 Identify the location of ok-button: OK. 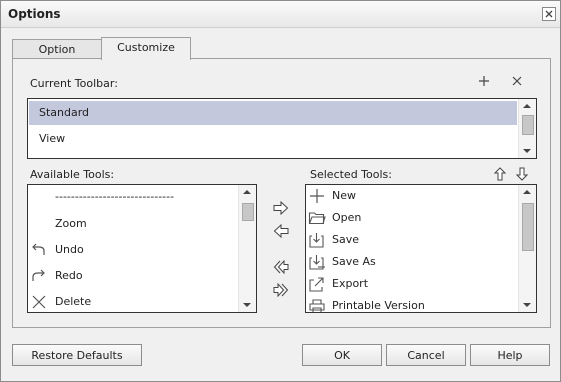
(342, 355).